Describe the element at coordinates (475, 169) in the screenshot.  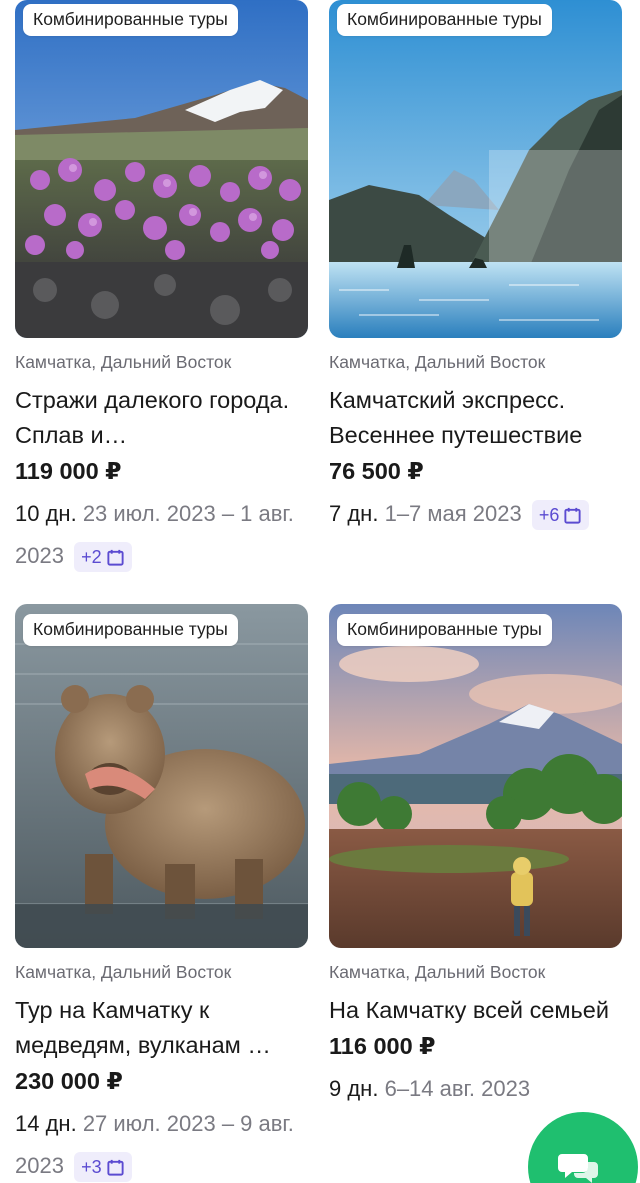
I see `tour-photo-coastal-cliffs: Комбинированные туры` at that location.